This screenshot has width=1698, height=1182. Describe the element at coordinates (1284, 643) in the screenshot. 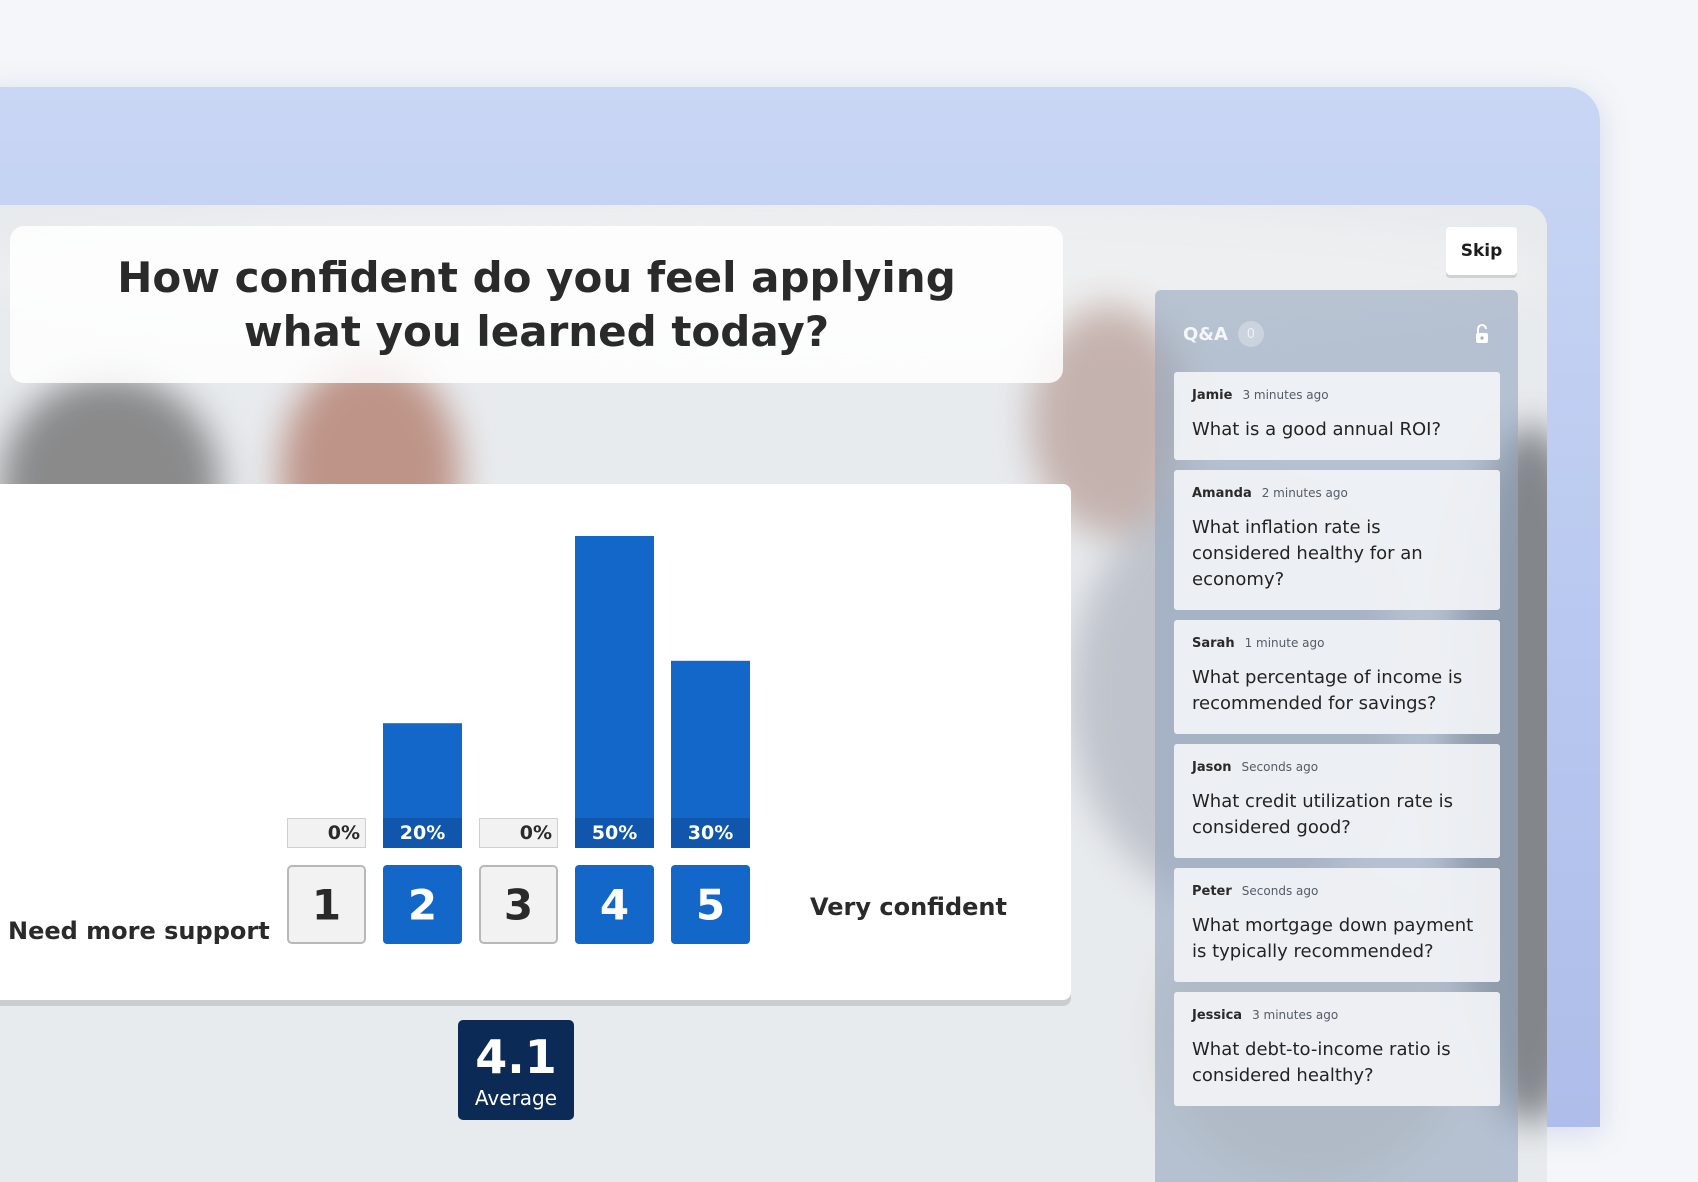

I see `qa-item-time: 1 minute ago` at that location.